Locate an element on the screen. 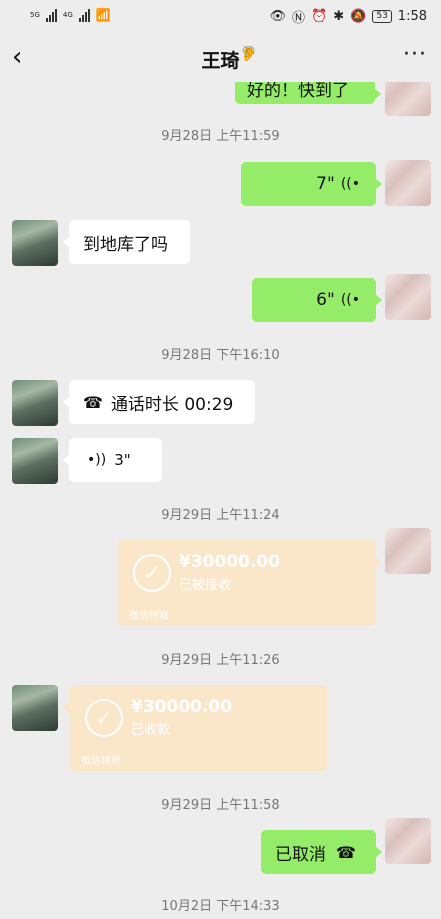 This screenshot has width=441, height=919. message-bubble-self: 好的！快到了 is located at coordinates (308, 93).